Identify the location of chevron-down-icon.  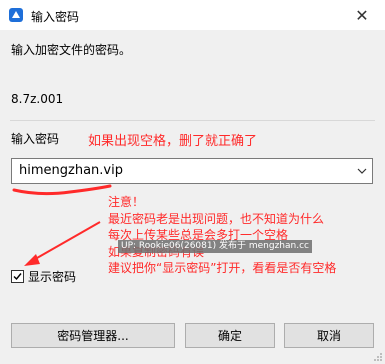
(362, 171).